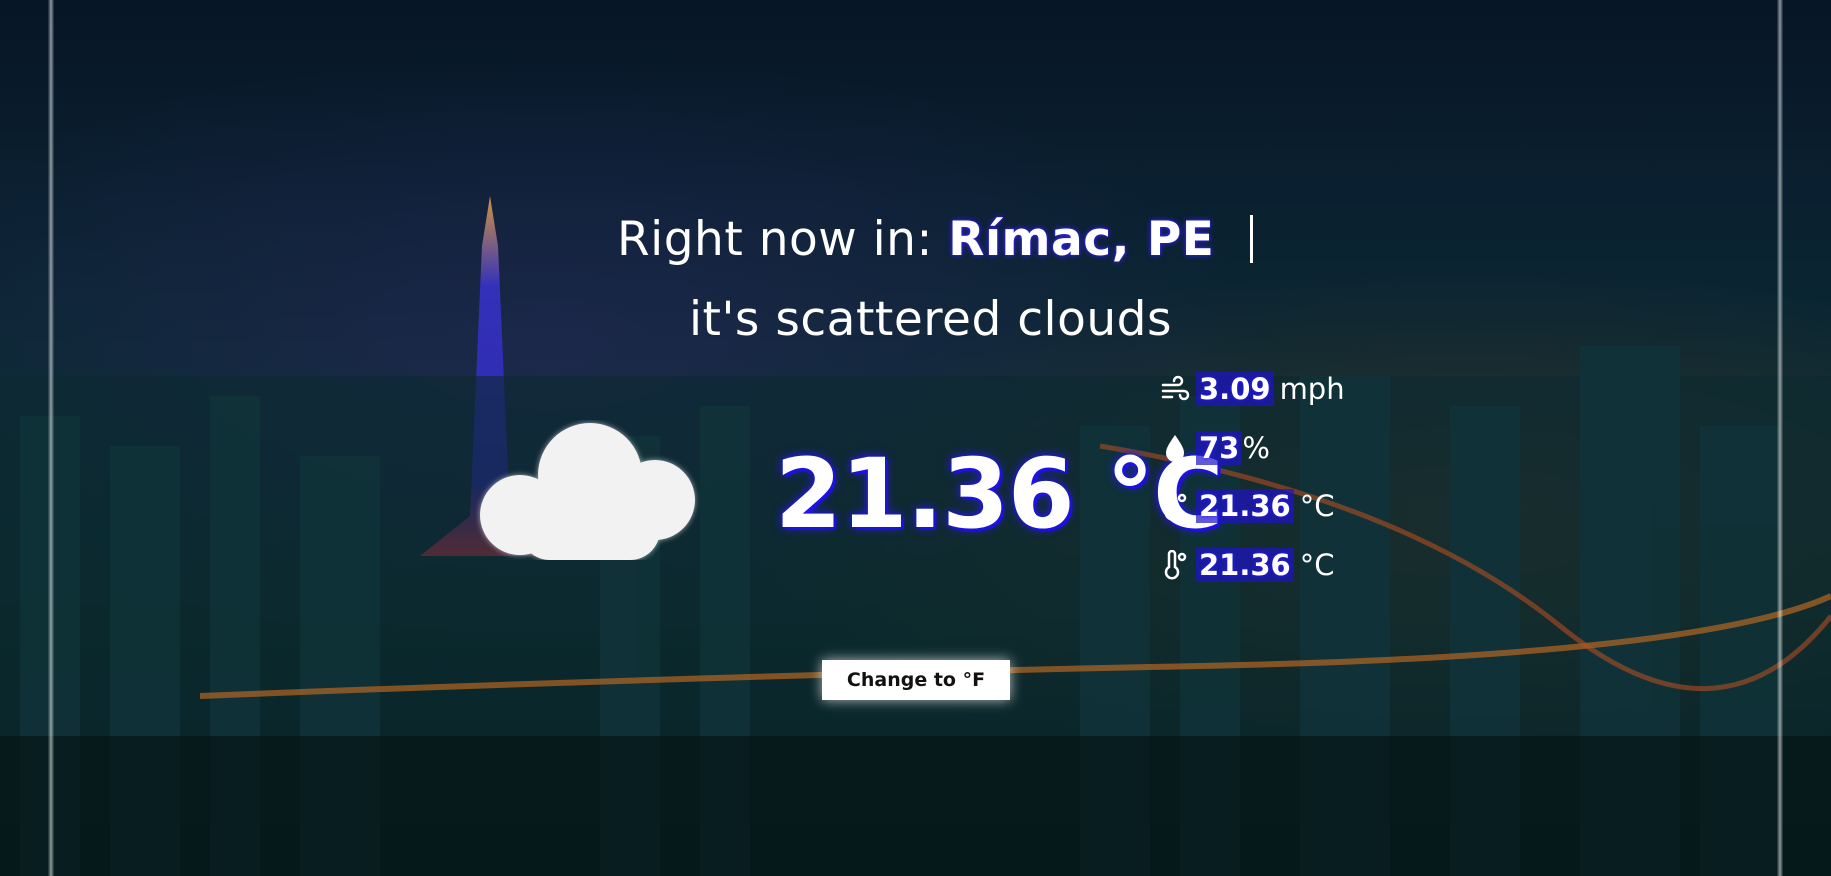  Describe the element at coordinates (1256, 448) in the screenshot. I see `humidity-unit: %` at that location.